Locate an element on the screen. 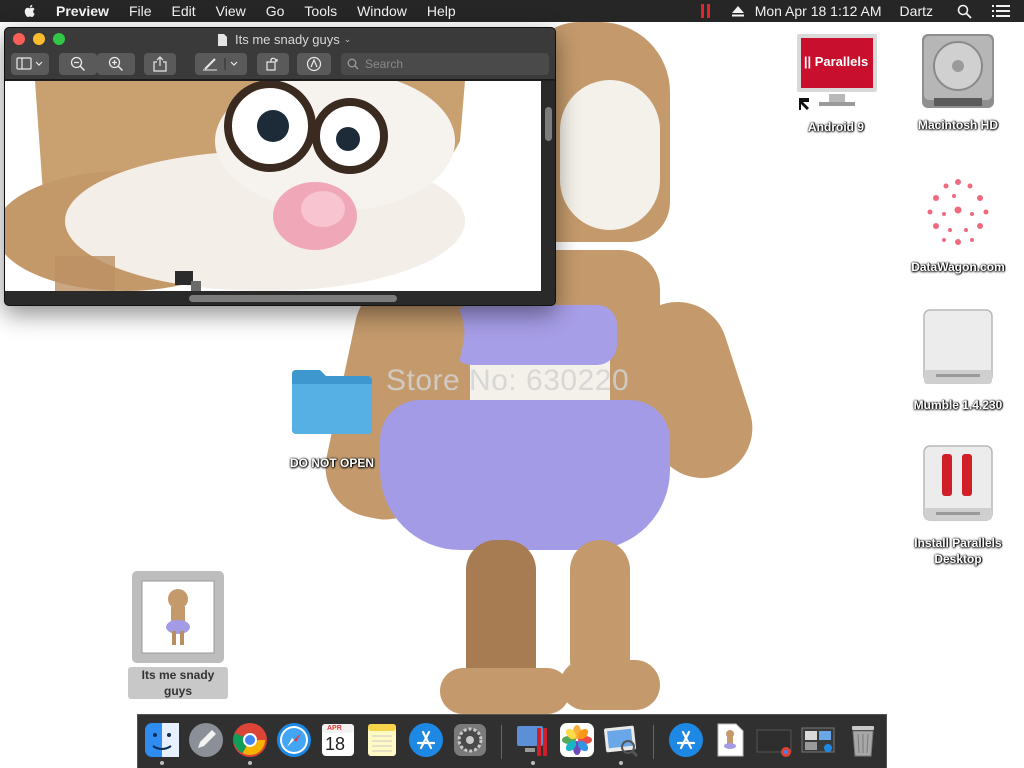 The width and height of the screenshot is (1024, 768). window-close-button is located at coordinates (19, 39).